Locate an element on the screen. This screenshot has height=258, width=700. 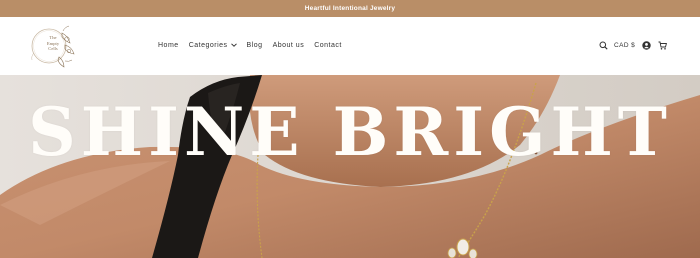
nav-about-us: About us is located at coordinates (289, 45).